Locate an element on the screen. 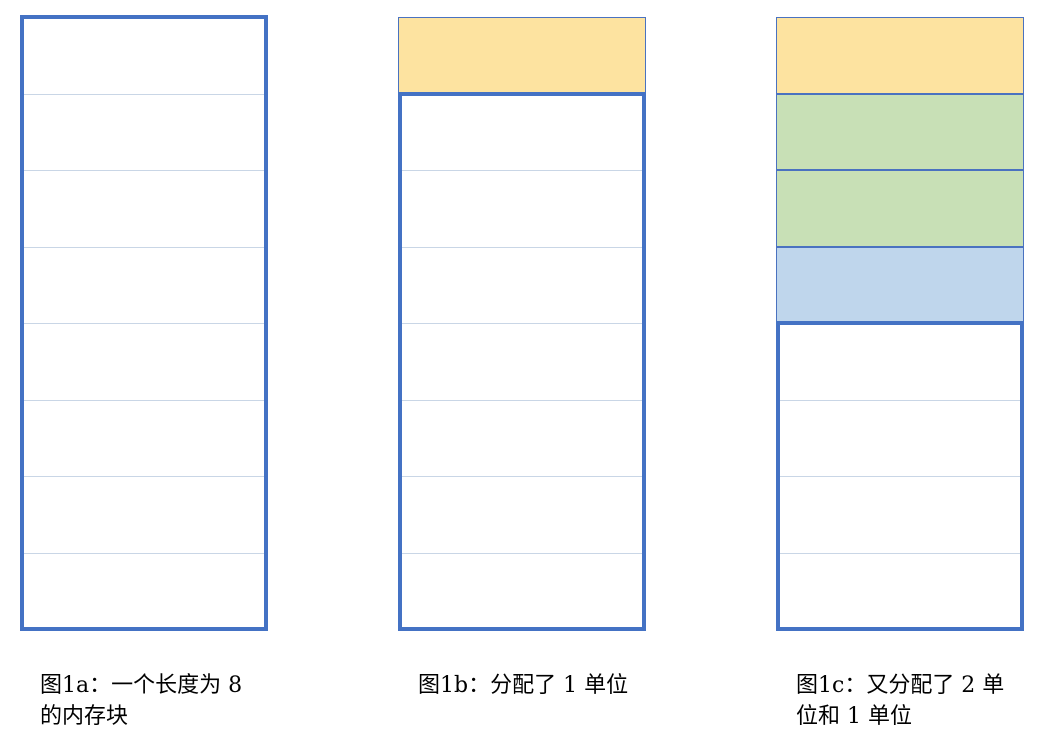 The height and width of the screenshot is (744, 1042). caption-1a: 图1a：一个长度为 8 的内存块 is located at coordinates (141, 701).